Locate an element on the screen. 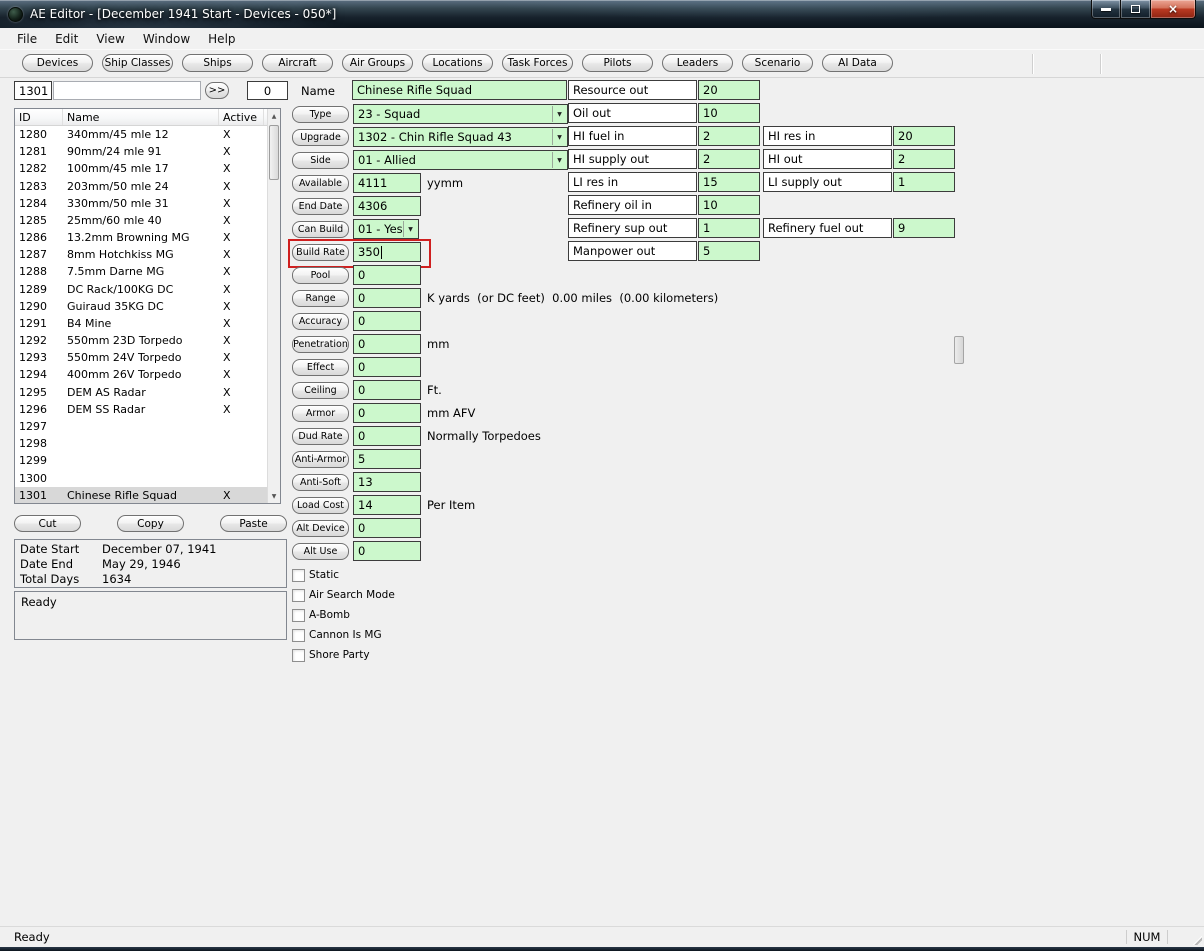 The width and height of the screenshot is (1204, 951). checkbox-row: Shore Party is located at coordinates (343, 655).